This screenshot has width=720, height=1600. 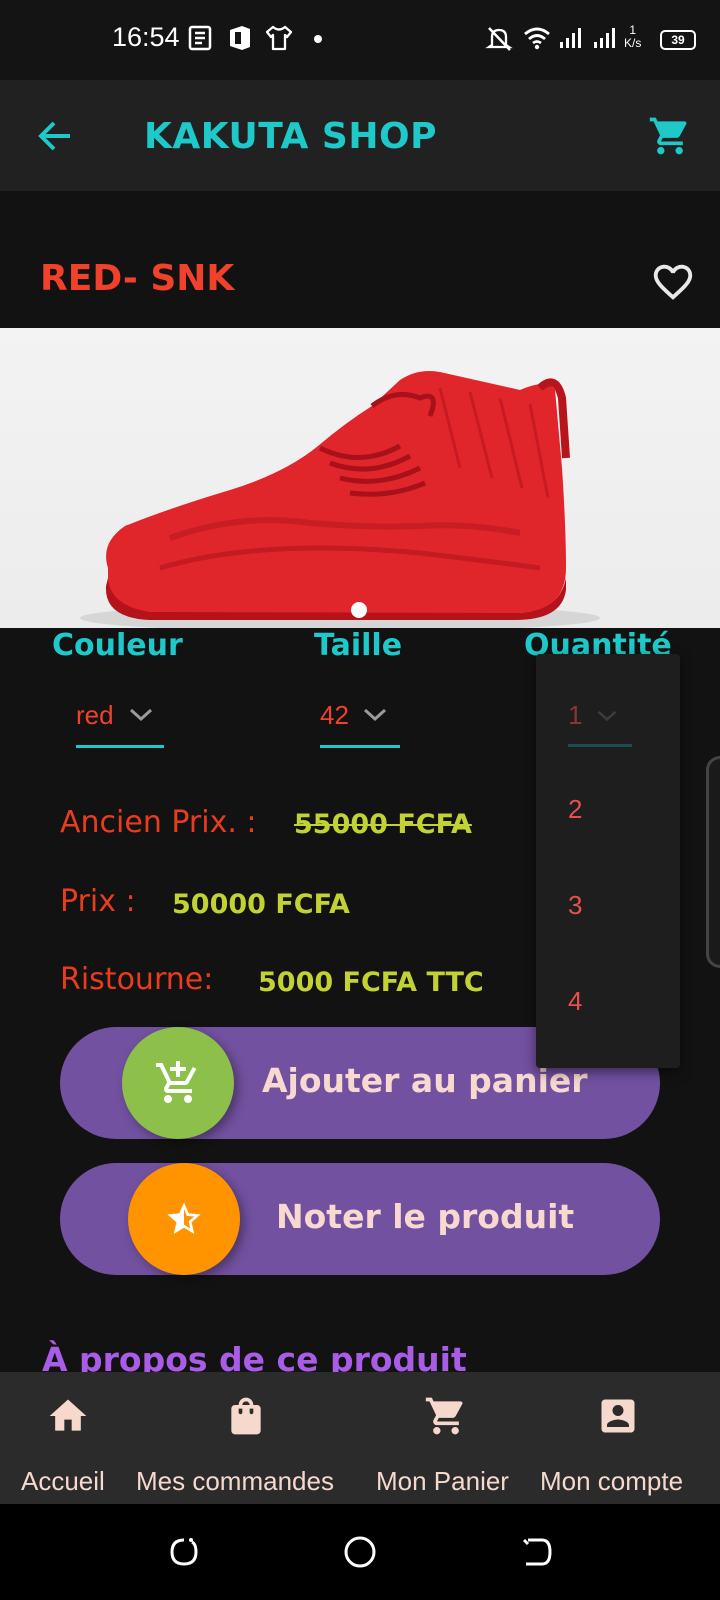 What do you see at coordinates (575, 905) in the screenshot?
I see `quantity-option: 3` at bounding box center [575, 905].